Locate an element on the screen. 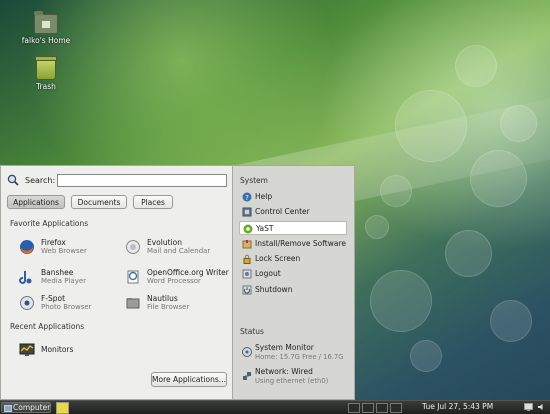 This screenshot has height=414, width=550. desktop-icon-trash: Trash is located at coordinates (46, 73).